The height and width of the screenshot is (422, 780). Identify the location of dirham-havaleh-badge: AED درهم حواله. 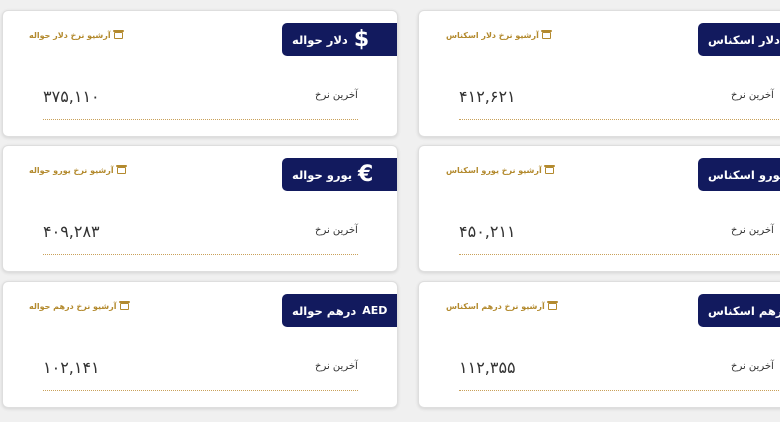
(339, 310).